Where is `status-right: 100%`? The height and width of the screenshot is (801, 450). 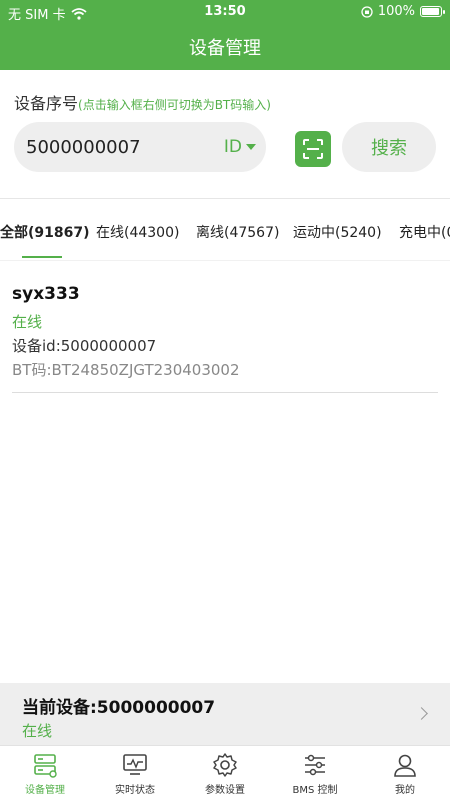
status-right: 100% is located at coordinates (403, 11).